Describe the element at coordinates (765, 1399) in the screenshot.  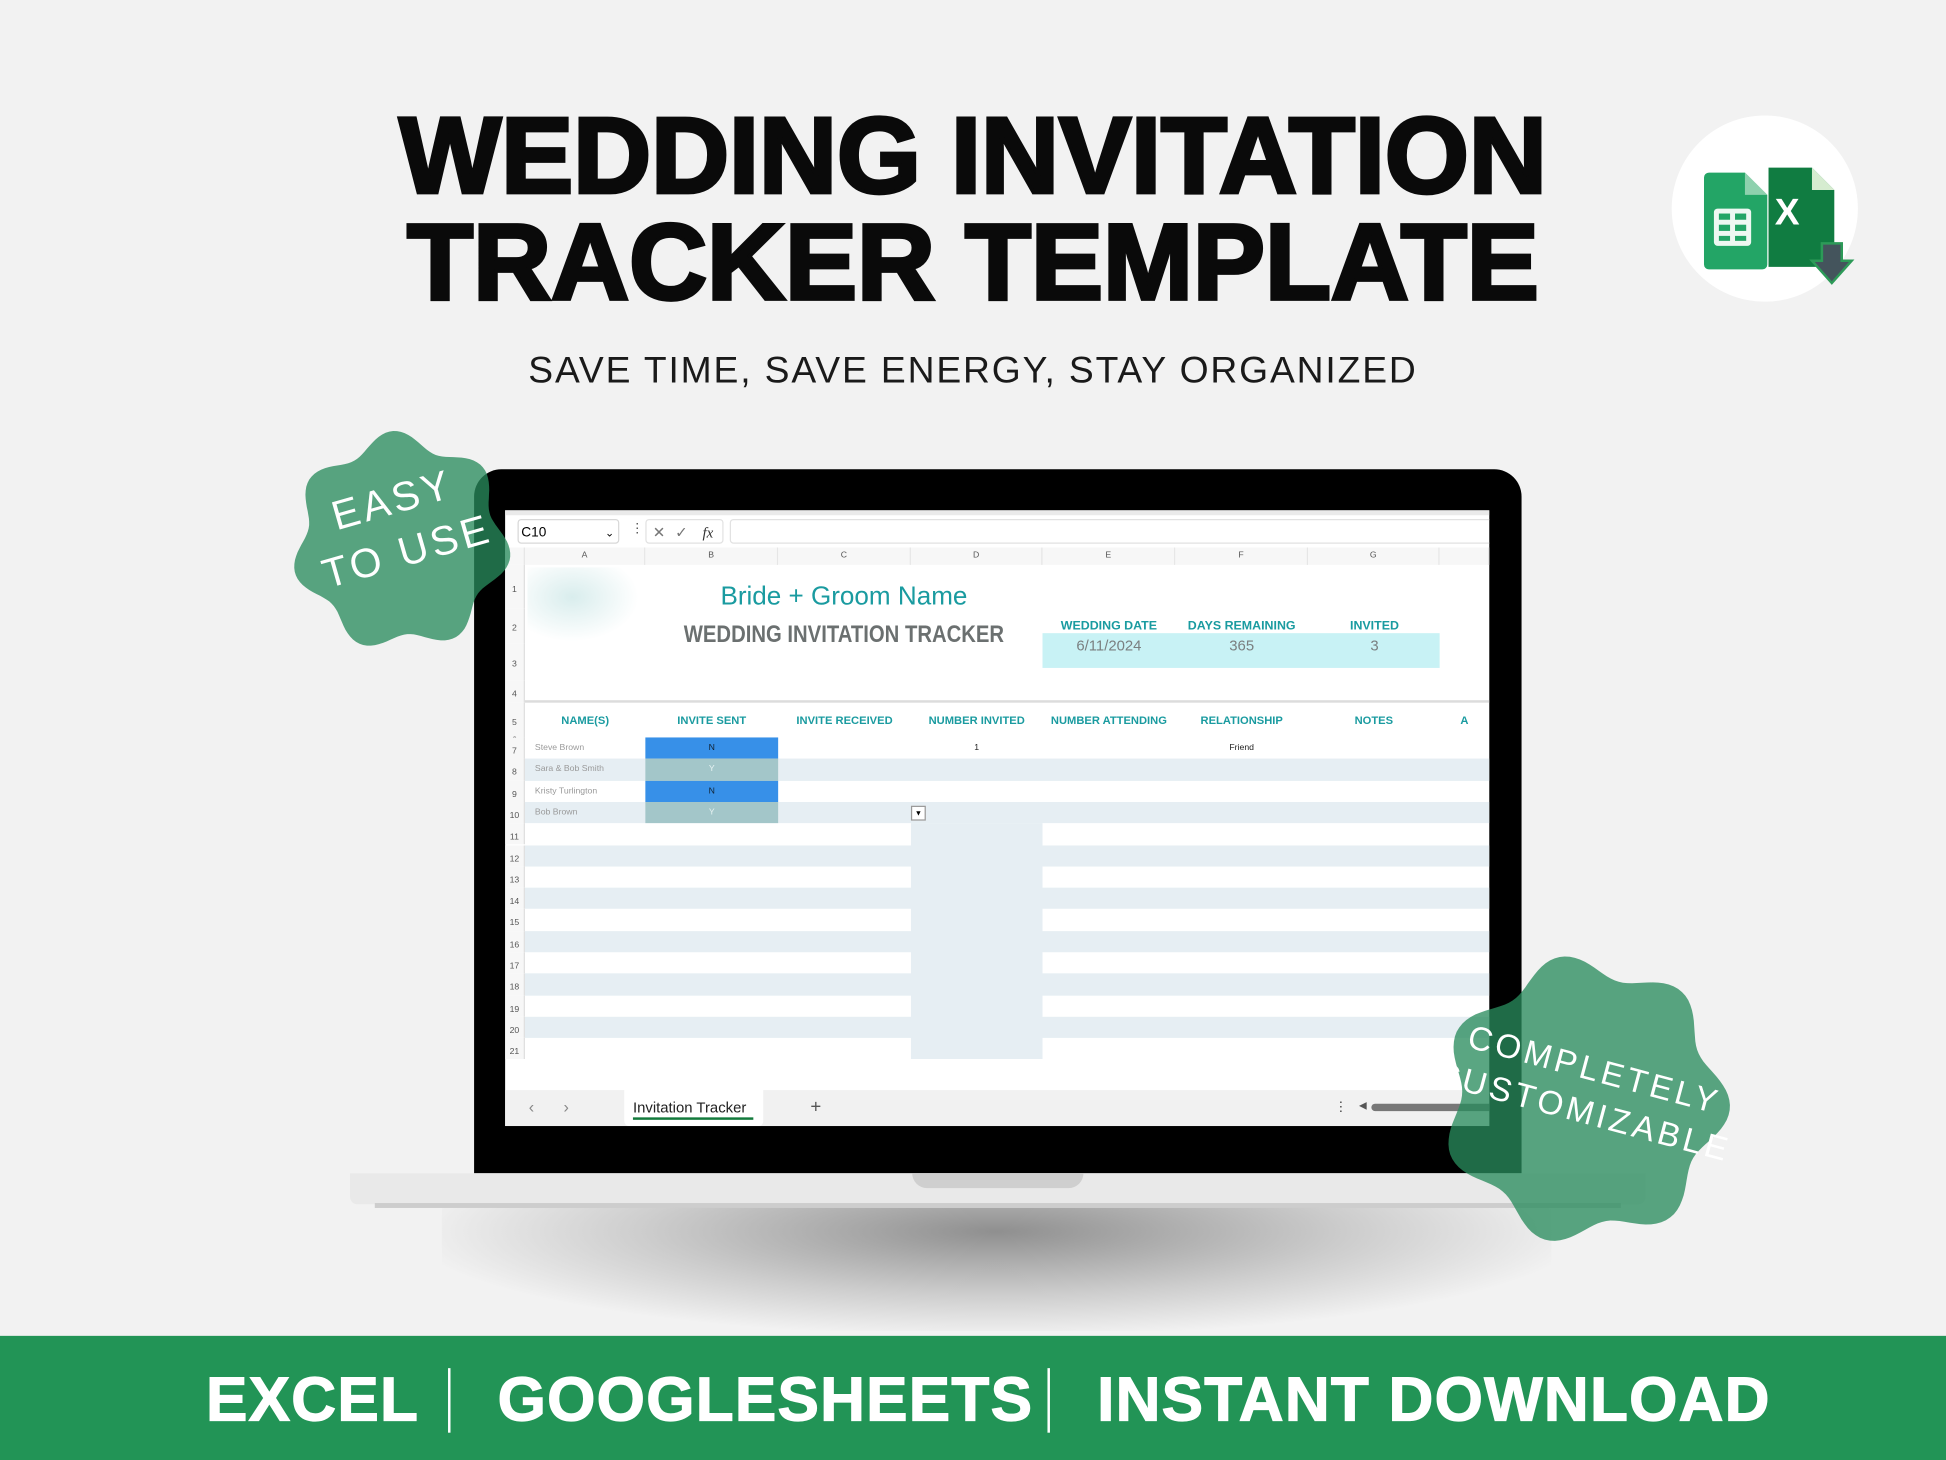
I see `banner-googlesheets: GOOGLESHEETS` at that location.